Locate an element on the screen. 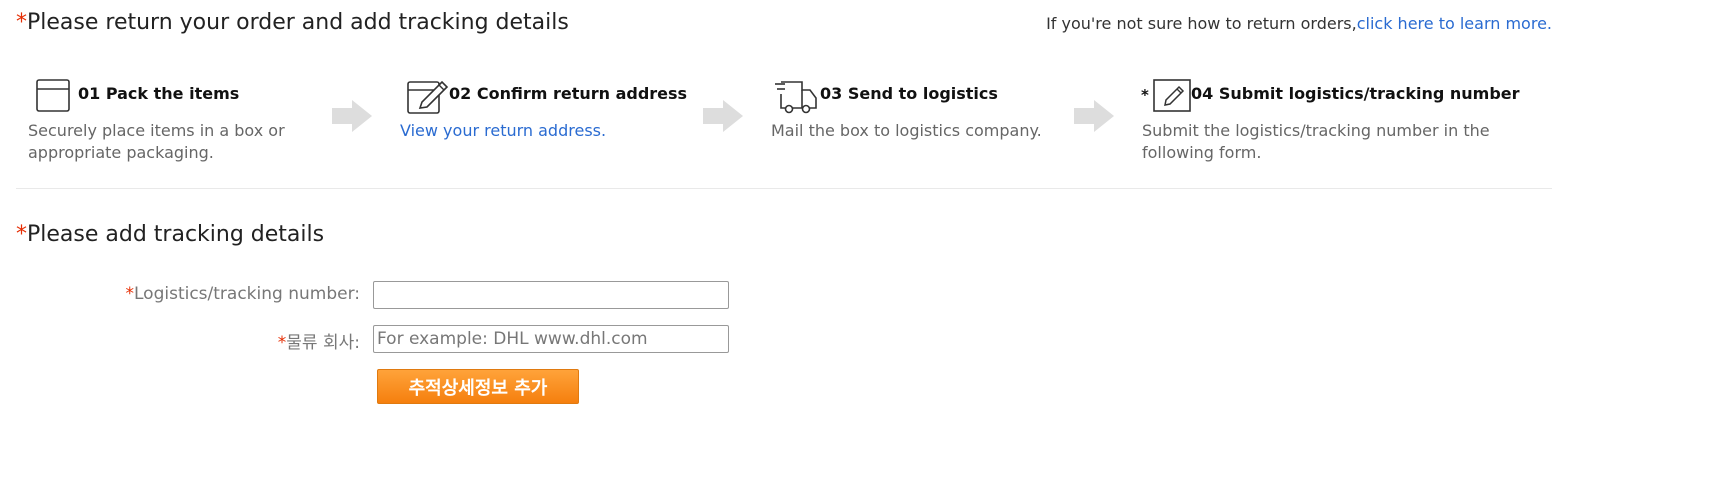 Image resolution: width=1712 pixels, height=497 pixels. step-title: 03 Send to logistics is located at coordinates (909, 93).